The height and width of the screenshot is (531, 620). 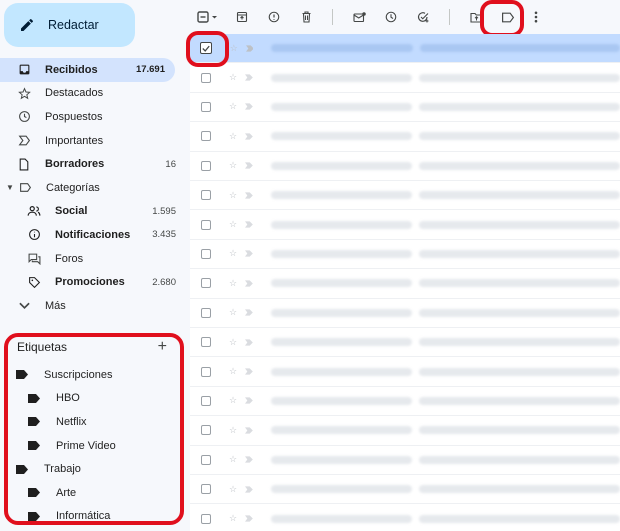 I want to click on nav-item-categorias: ▼ Categorías, so click(x=93, y=188).